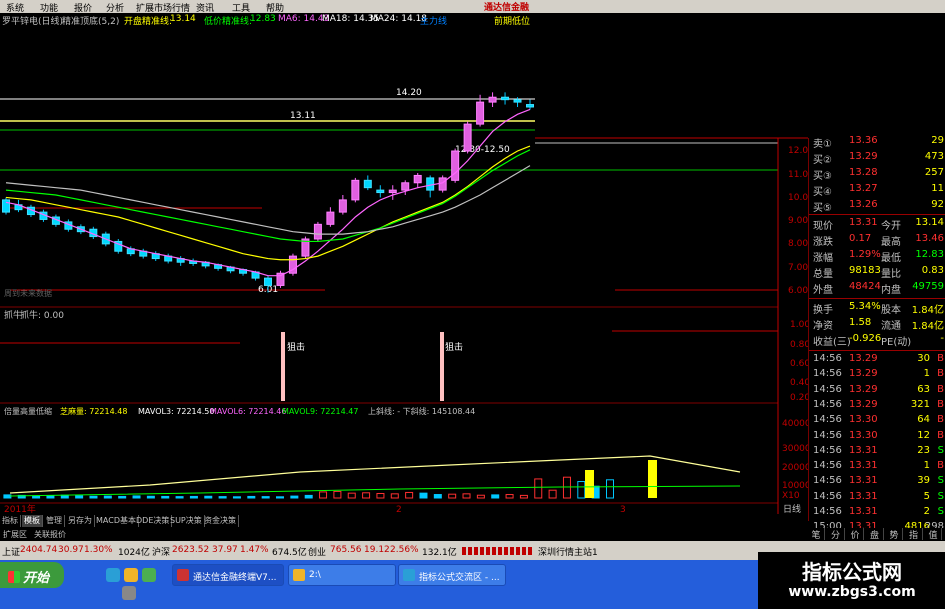 This screenshot has width=945, height=609. I want to click on quote-stat-row: 总量 98183 量比 0.83, so click(877, 272).